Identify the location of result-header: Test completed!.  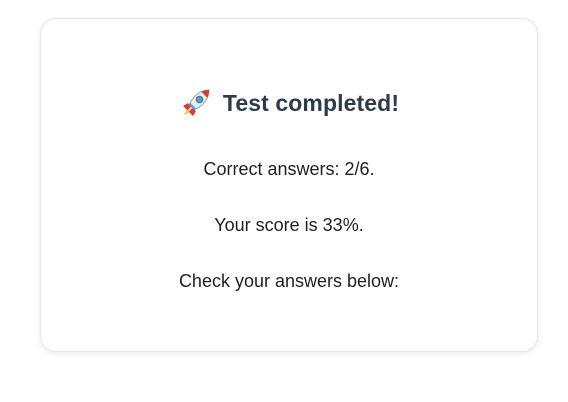
(289, 103).